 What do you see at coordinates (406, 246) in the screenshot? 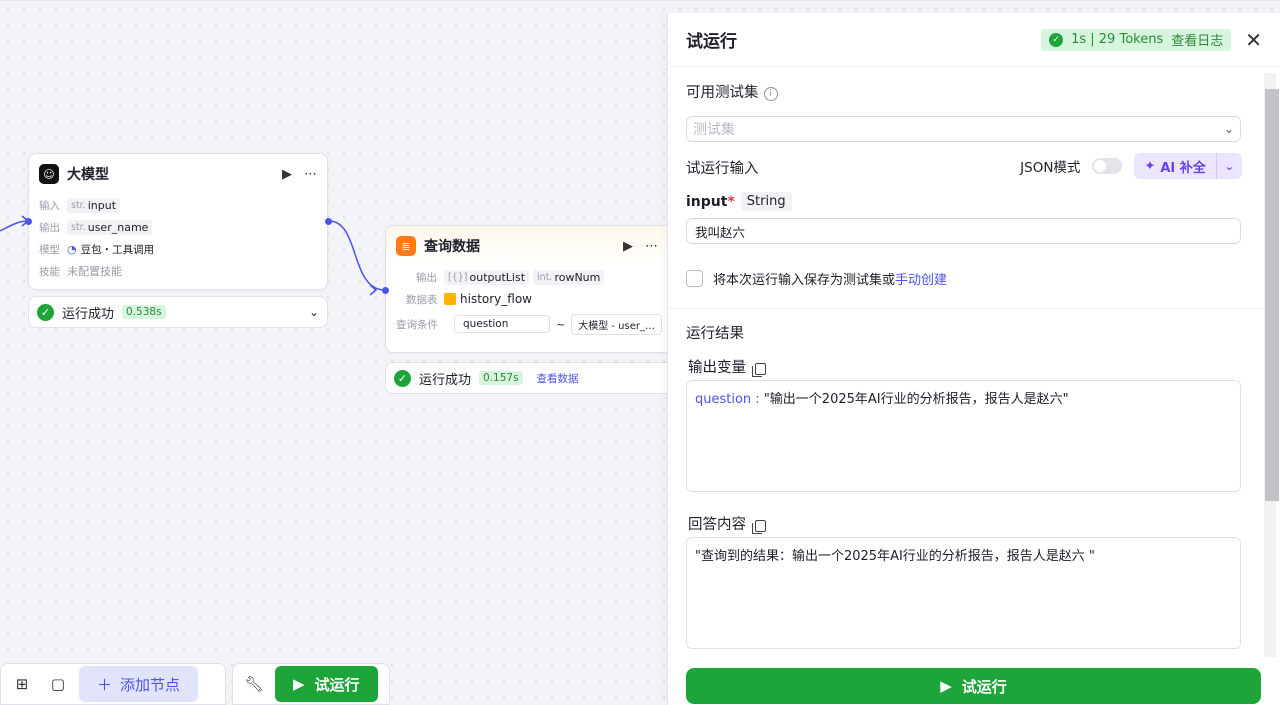
I see `database-icon: ≣` at bounding box center [406, 246].